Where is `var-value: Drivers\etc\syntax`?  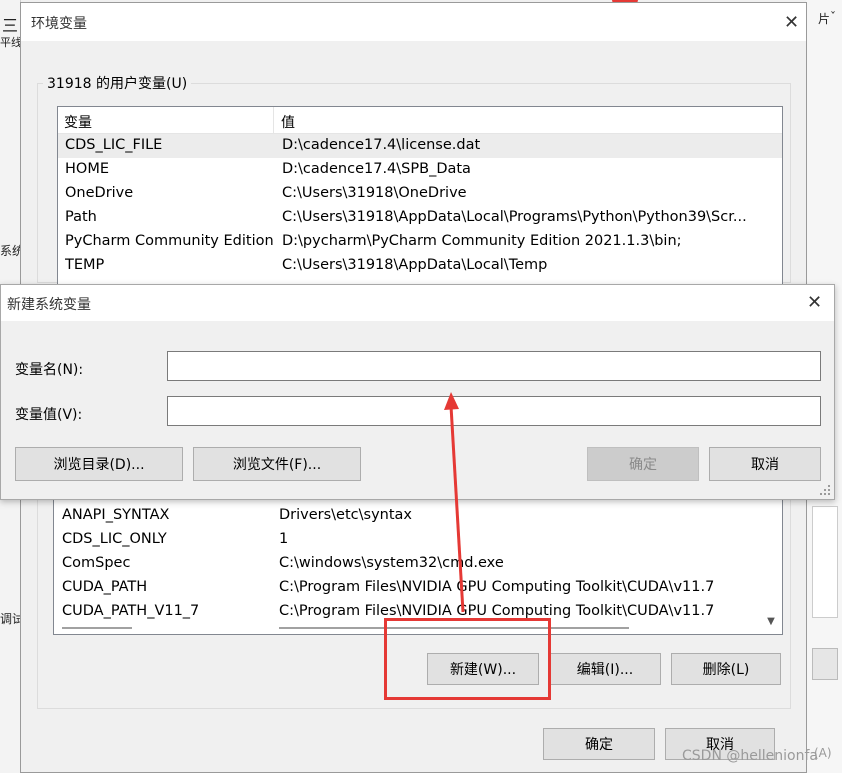
var-value: Drivers\etc\syntax is located at coordinates (345, 515).